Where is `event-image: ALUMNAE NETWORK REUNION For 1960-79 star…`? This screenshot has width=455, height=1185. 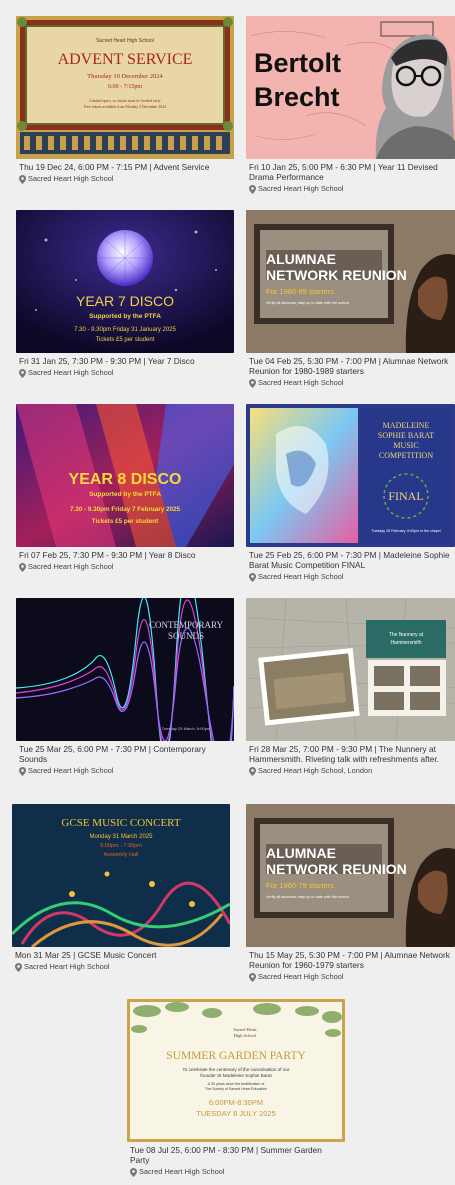 event-image: ALUMNAE NETWORK REUNION For 1960-79 star… is located at coordinates (350, 875).